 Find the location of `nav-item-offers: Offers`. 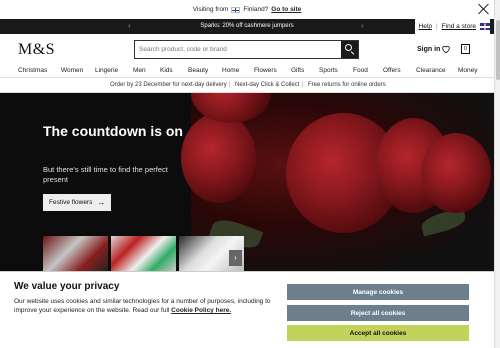

nav-item-offers: Offers is located at coordinates (392, 70).